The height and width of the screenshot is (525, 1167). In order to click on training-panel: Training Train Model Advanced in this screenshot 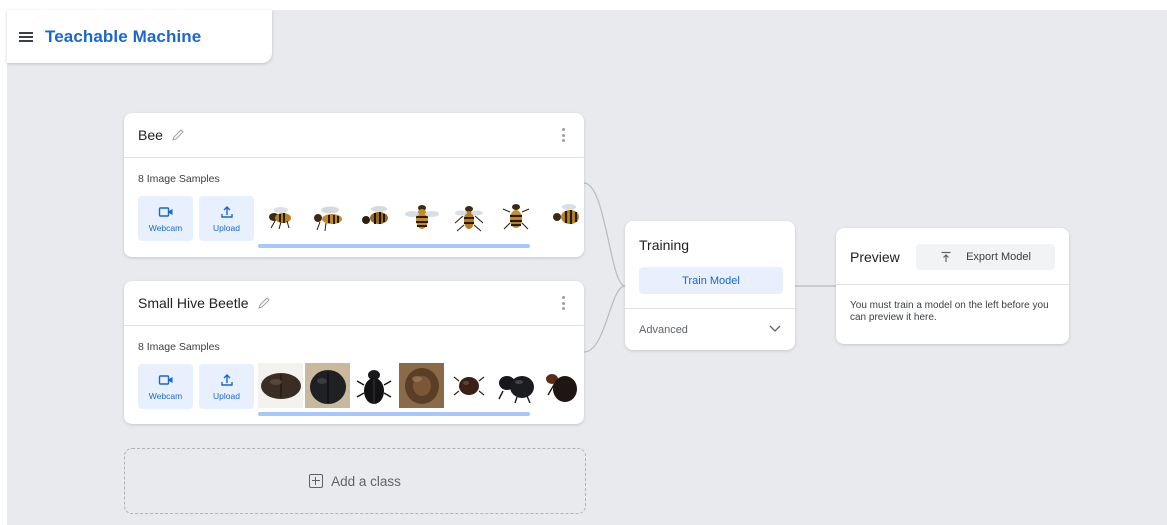, I will do `click(710, 285)`.